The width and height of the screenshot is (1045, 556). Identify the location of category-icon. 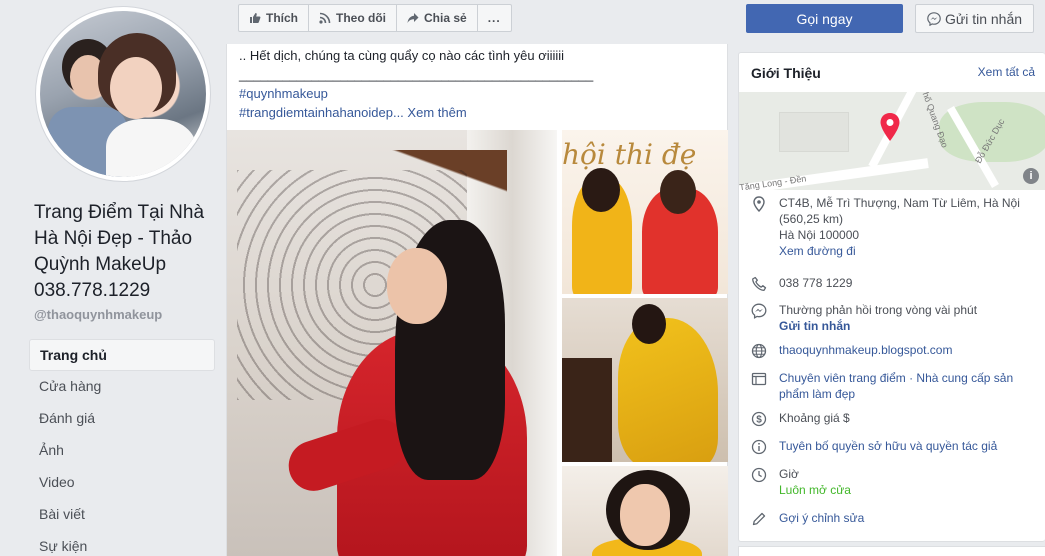
(759, 379).